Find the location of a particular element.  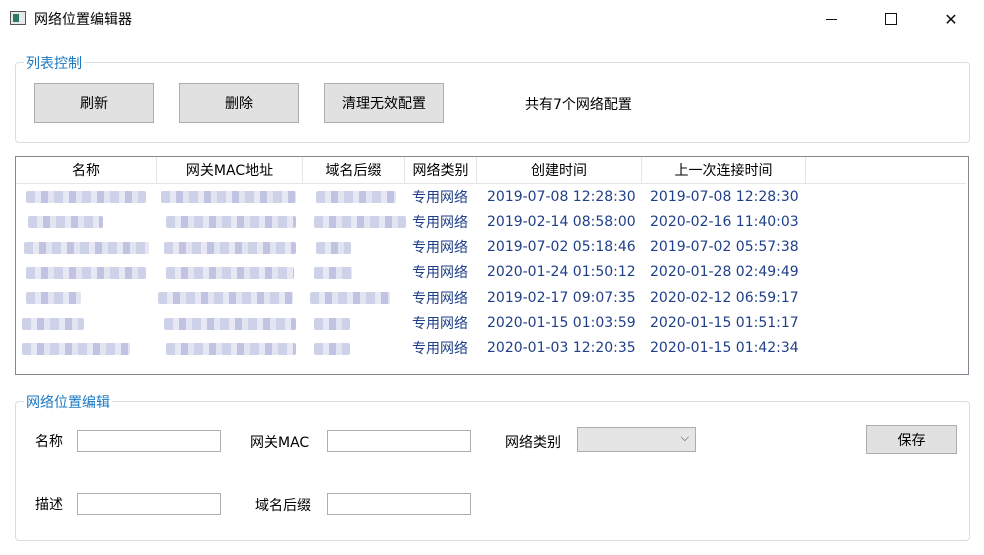

close-button: ✕ is located at coordinates (951, 19).